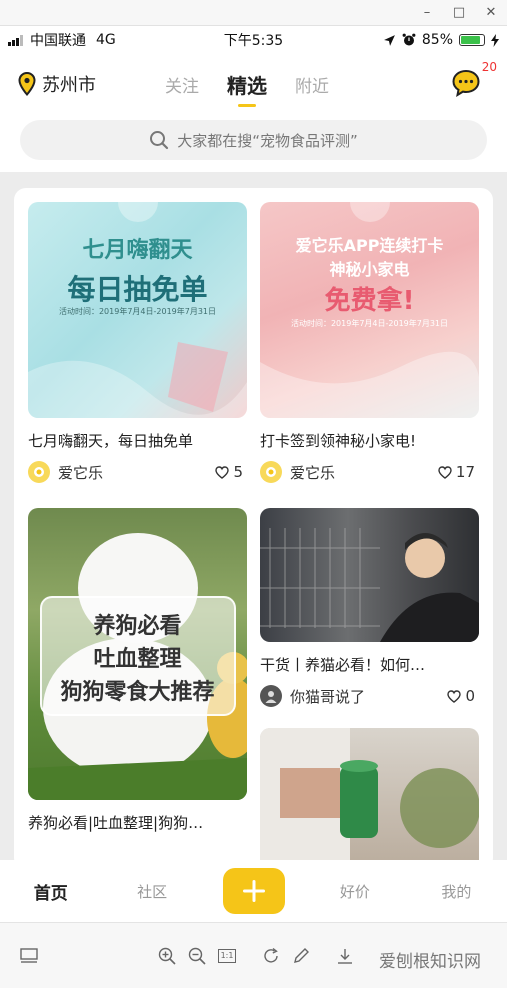 The width and height of the screenshot is (507, 988). Describe the element at coordinates (312, 84) in the screenshot. I see `tab-nearby: 附近` at that location.